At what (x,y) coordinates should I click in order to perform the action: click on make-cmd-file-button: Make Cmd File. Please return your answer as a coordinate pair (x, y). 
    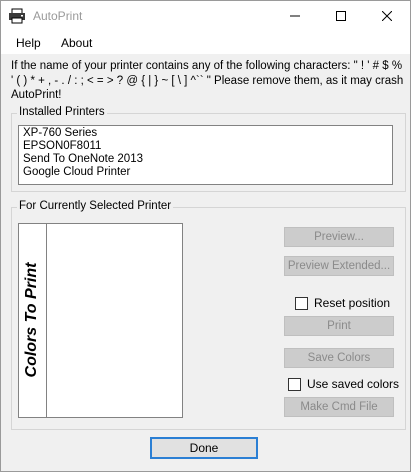
    Looking at the image, I should click on (339, 407).